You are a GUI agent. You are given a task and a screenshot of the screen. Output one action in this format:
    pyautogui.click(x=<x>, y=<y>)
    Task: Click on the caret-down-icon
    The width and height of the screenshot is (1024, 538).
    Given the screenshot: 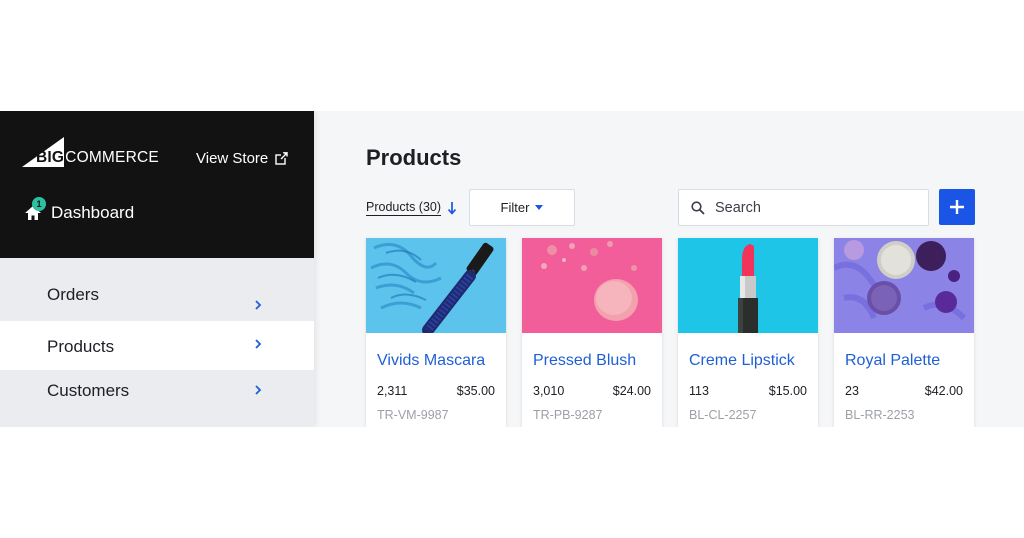 What is the action you would take?
    pyautogui.click(x=539, y=207)
    